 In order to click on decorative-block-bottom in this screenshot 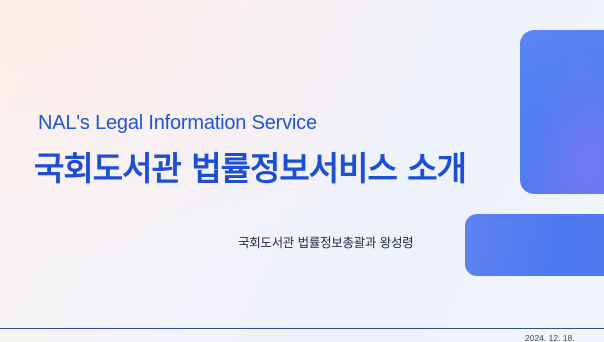, I will do `click(534, 245)`.